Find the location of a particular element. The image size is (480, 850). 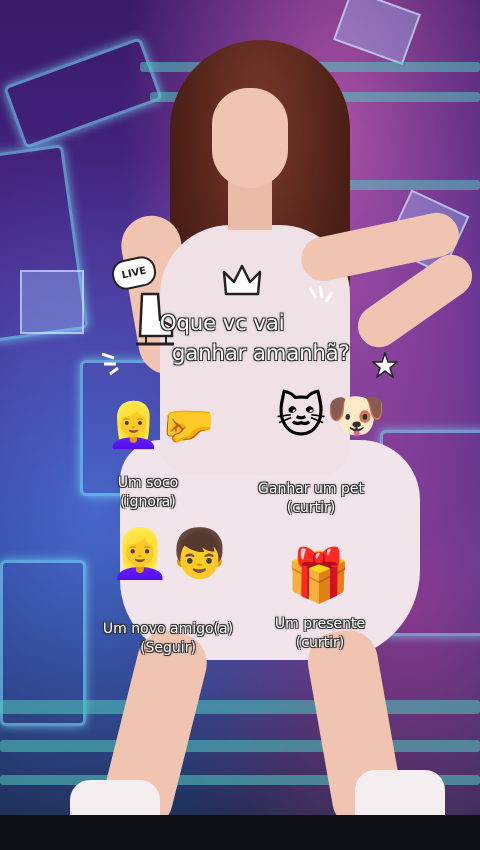

punch-emoji-icon: 👱‍♀️🤛 is located at coordinates (161, 425).